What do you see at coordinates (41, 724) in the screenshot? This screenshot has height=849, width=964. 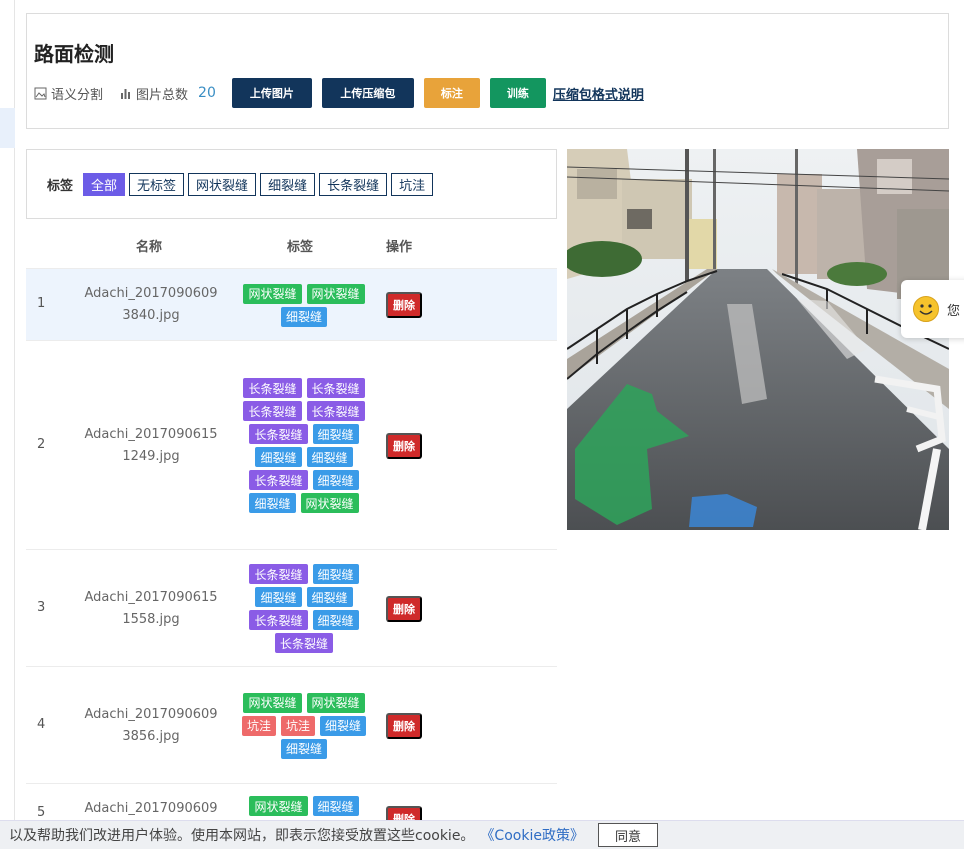 I see `row-index: 4` at bounding box center [41, 724].